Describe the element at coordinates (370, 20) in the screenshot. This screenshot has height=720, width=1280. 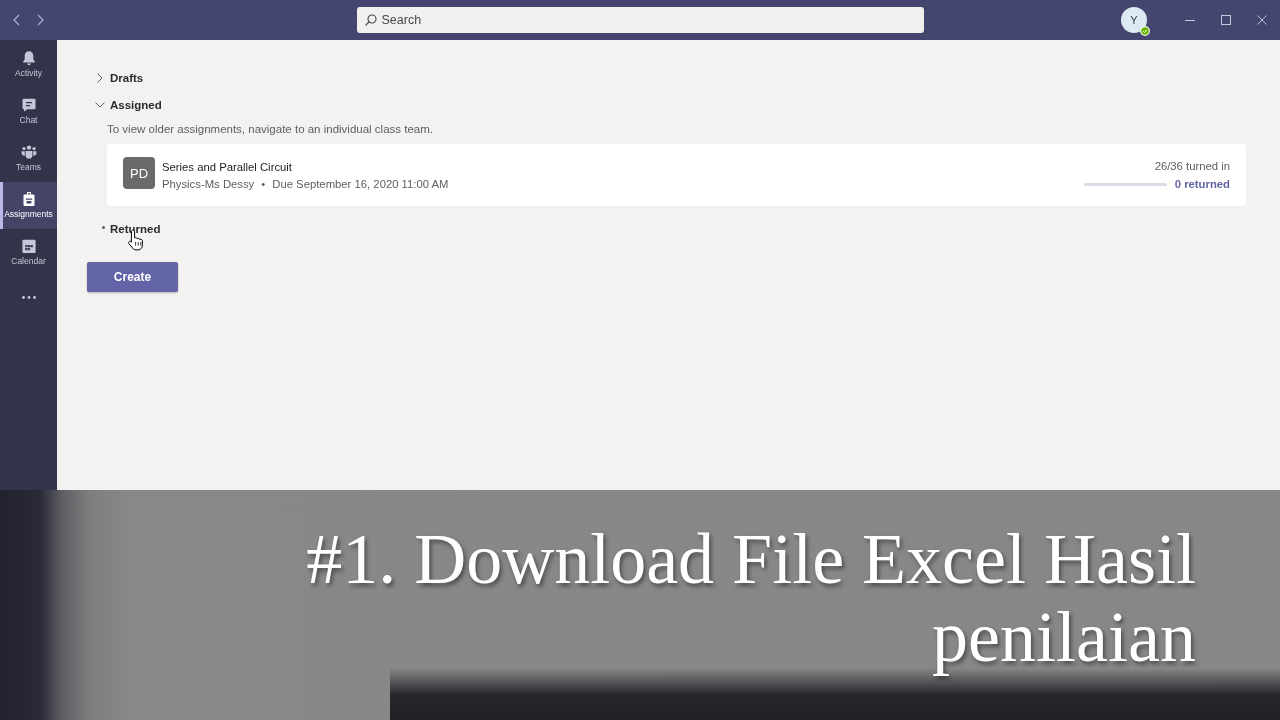
I see `search-icon` at that location.